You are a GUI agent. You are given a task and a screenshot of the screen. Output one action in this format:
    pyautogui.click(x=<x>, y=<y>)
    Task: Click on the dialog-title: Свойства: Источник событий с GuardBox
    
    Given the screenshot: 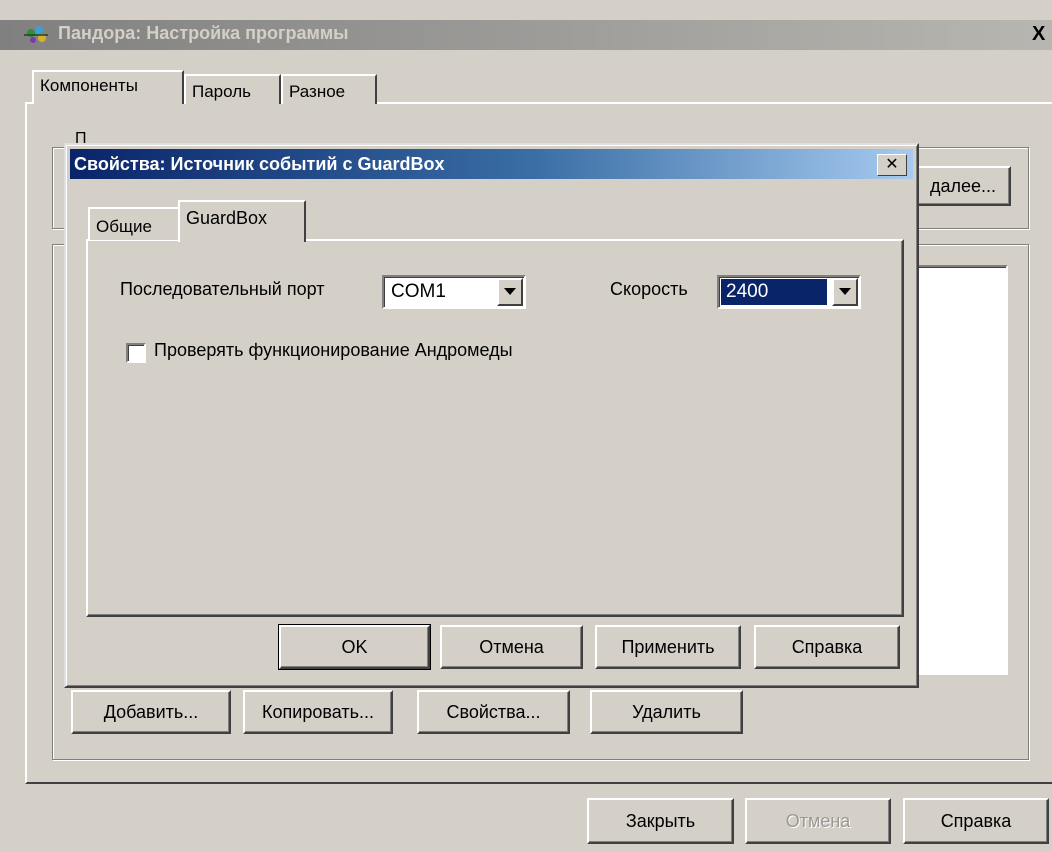 What is the action you would take?
    pyautogui.click(x=259, y=164)
    